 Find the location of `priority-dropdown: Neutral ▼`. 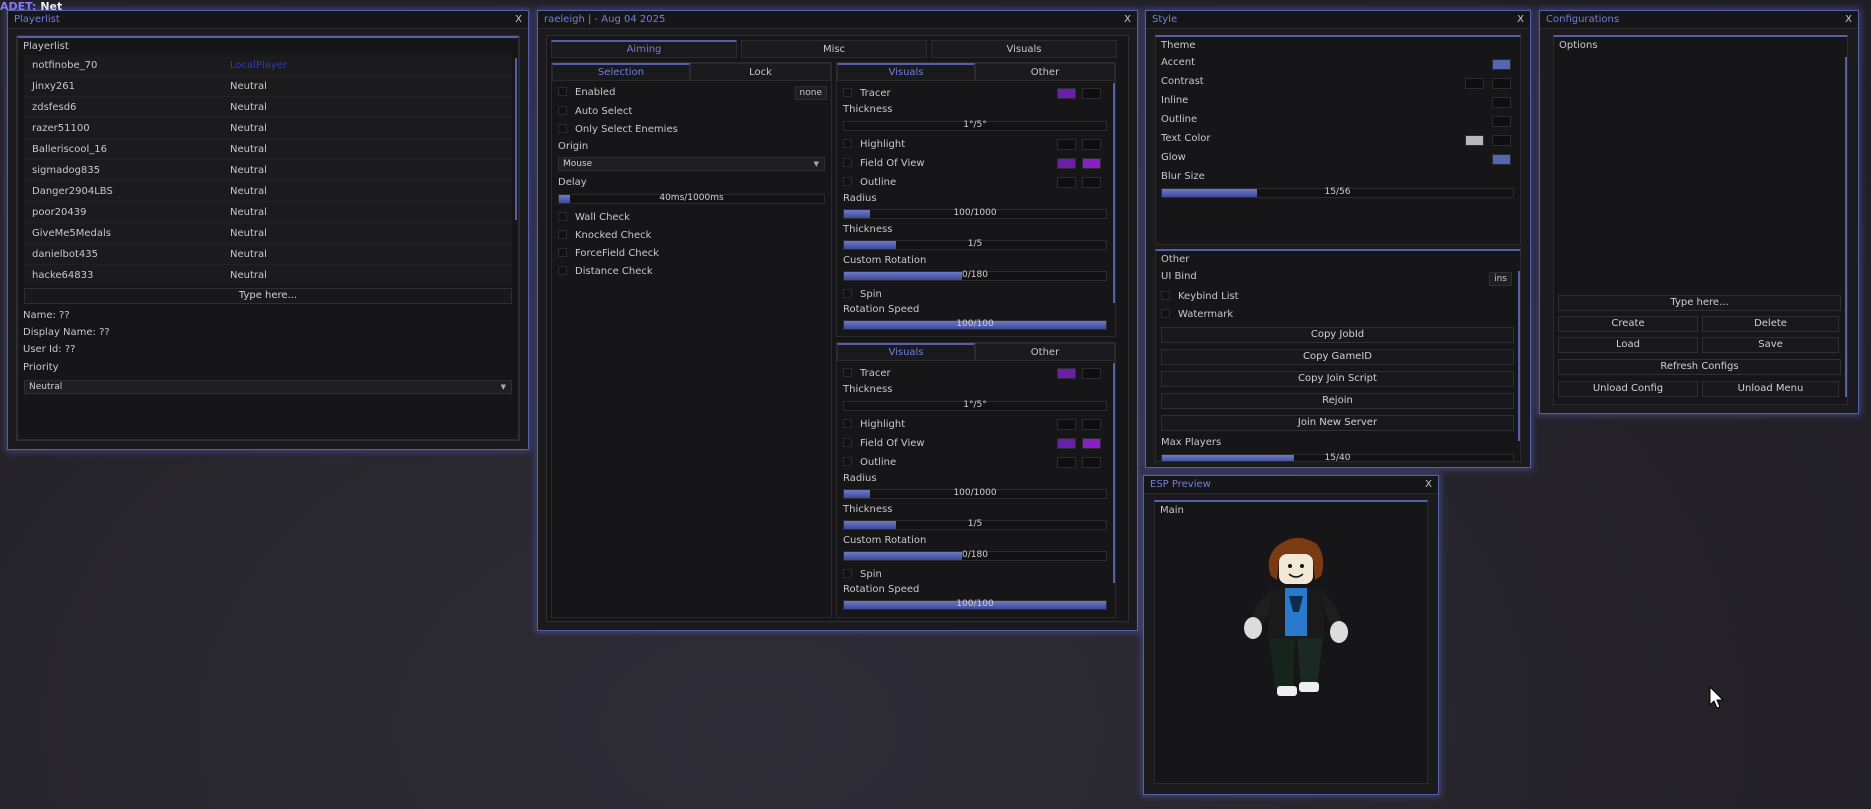

priority-dropdown: Neutral ▼ is located at coordinates (268, 387).